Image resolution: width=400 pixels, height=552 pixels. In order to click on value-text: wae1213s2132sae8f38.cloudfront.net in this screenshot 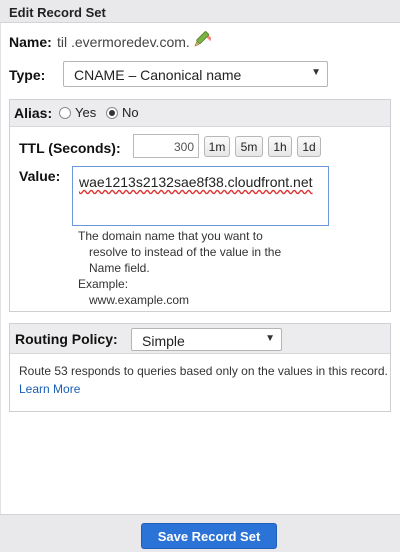, I will do `click(196, 182)`.